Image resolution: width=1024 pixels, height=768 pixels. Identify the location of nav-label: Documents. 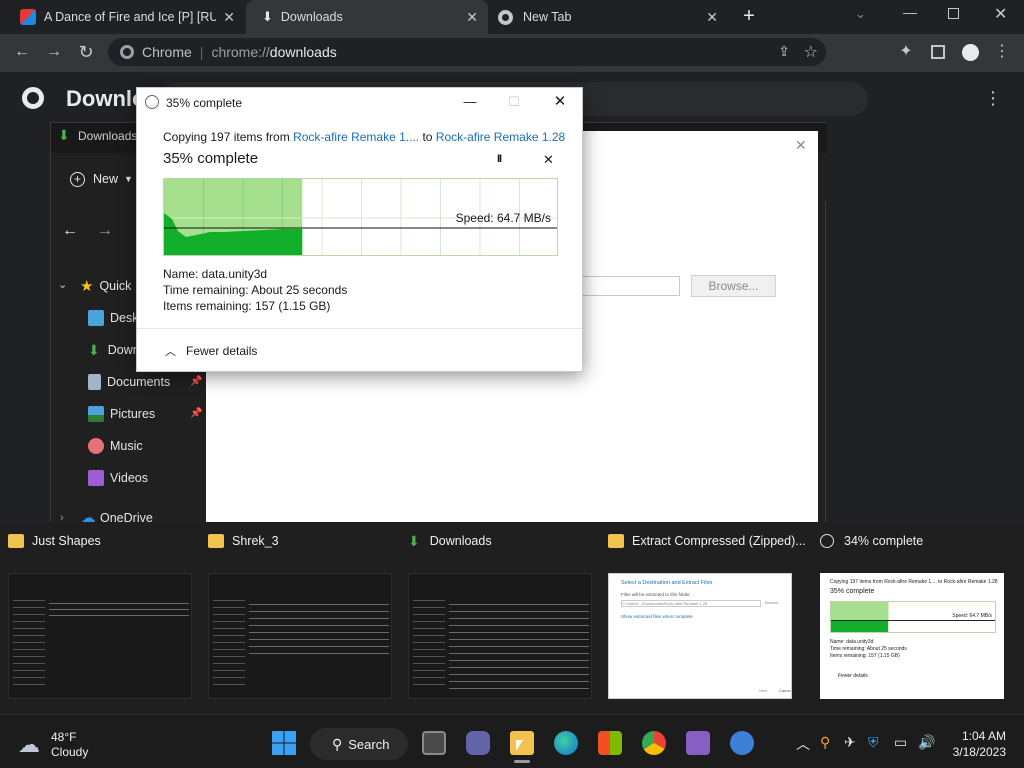
(139, 382).